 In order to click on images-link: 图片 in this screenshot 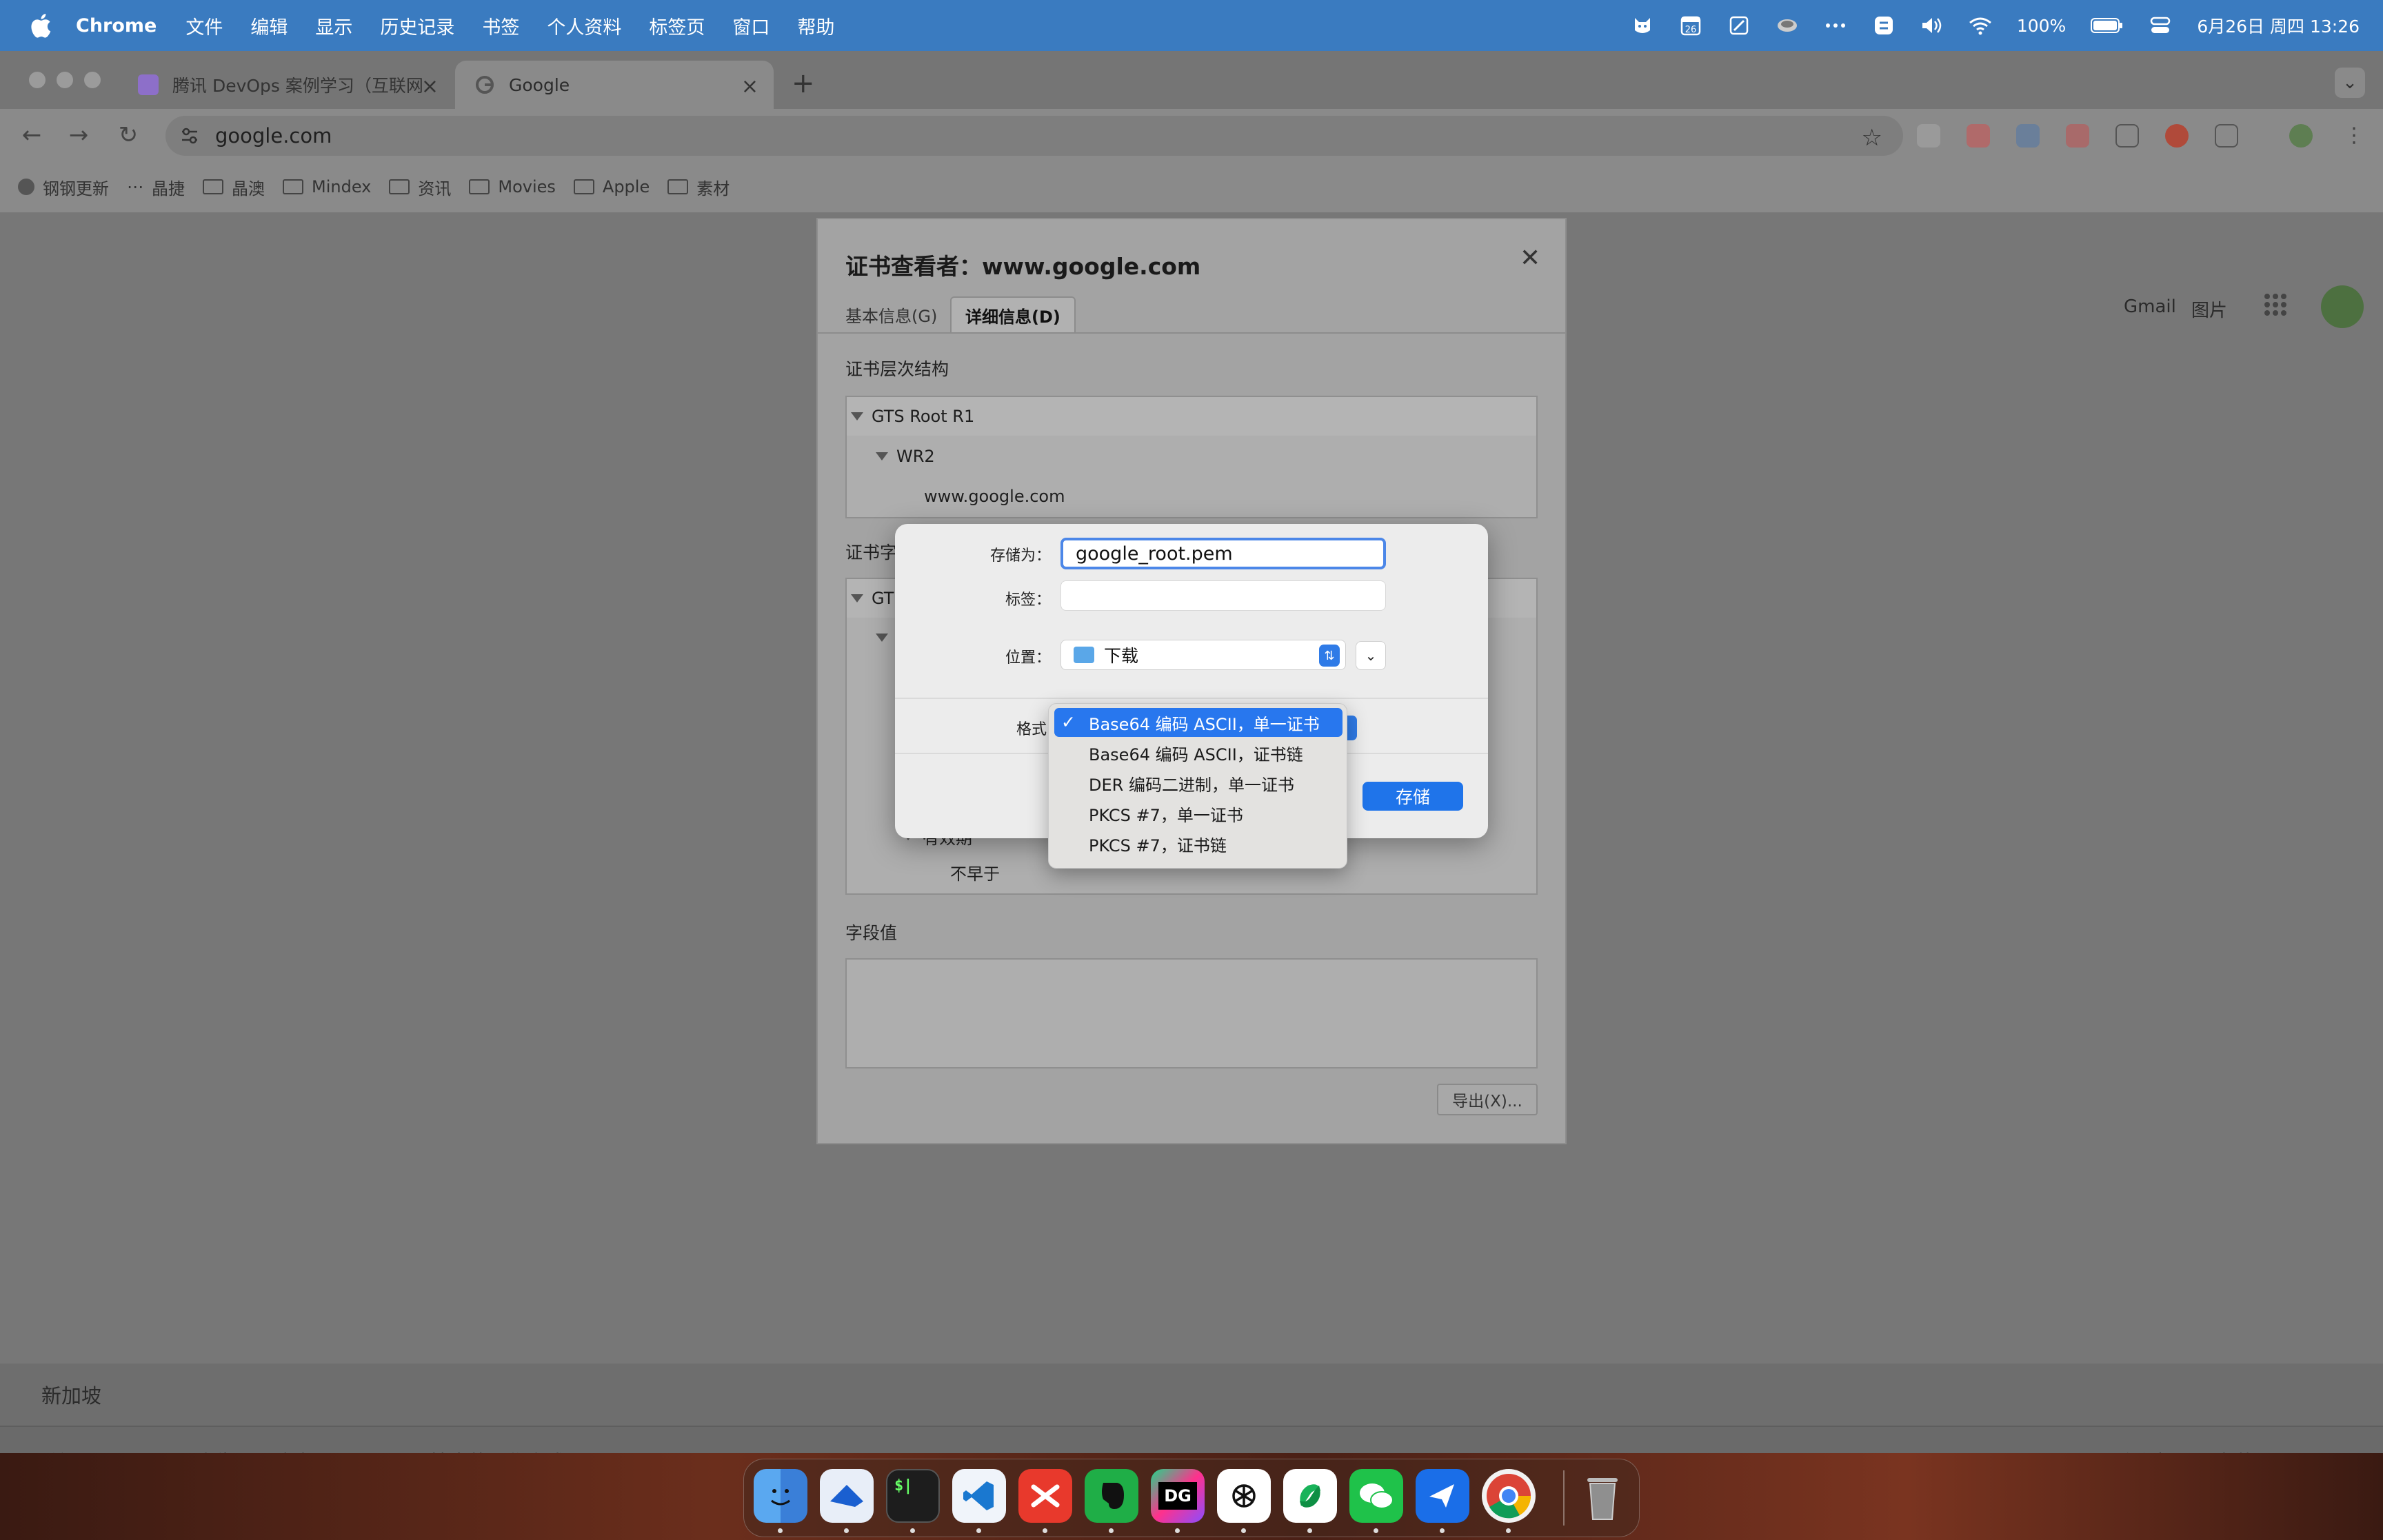, I will do `click(2209, 309)`.